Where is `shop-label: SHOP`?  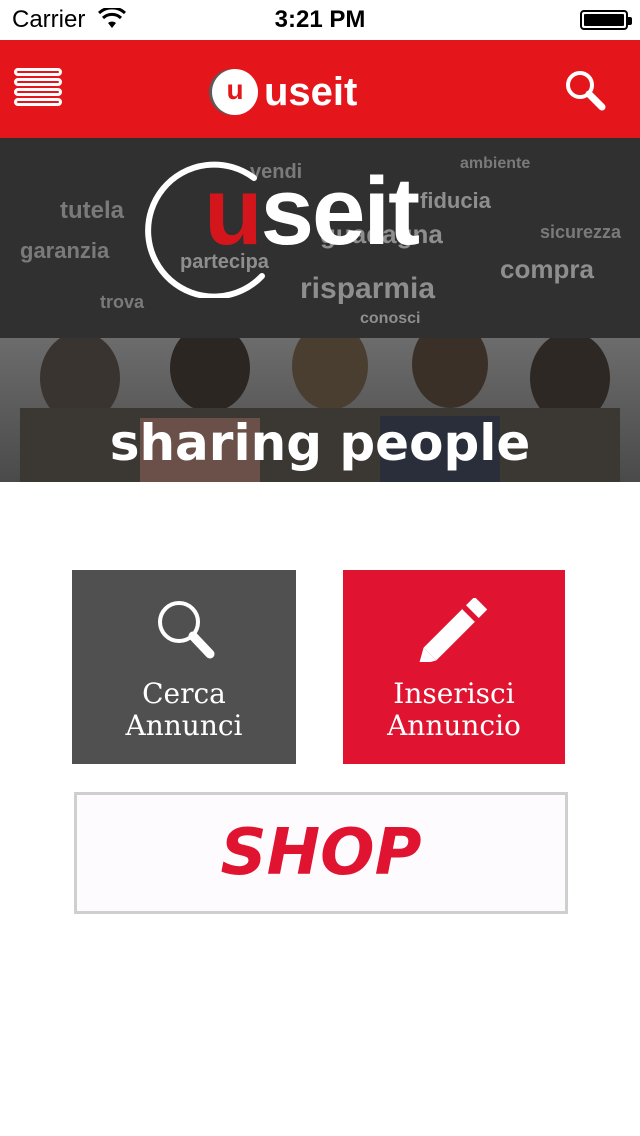
shop-label: SHOP is located at coordinates (321, 853).